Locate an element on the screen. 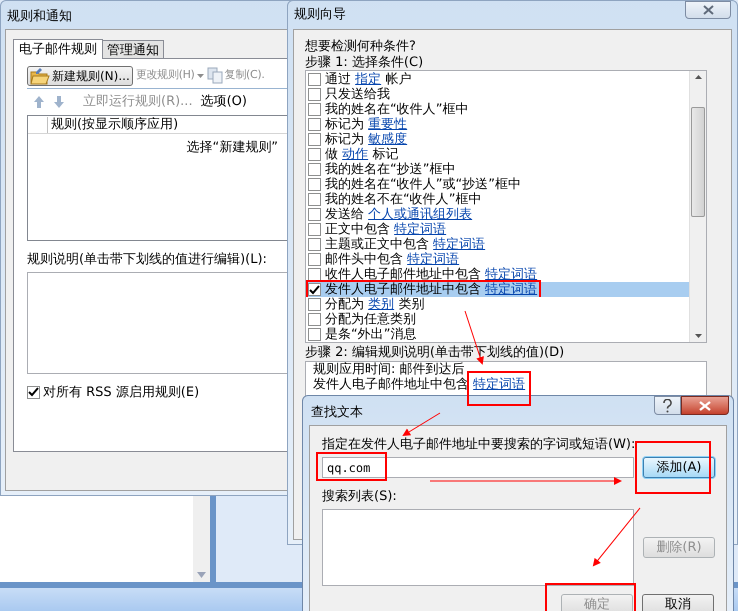  condition-label: 我的姓名不在“收件人”框中 is located at coordinates (403, 199).